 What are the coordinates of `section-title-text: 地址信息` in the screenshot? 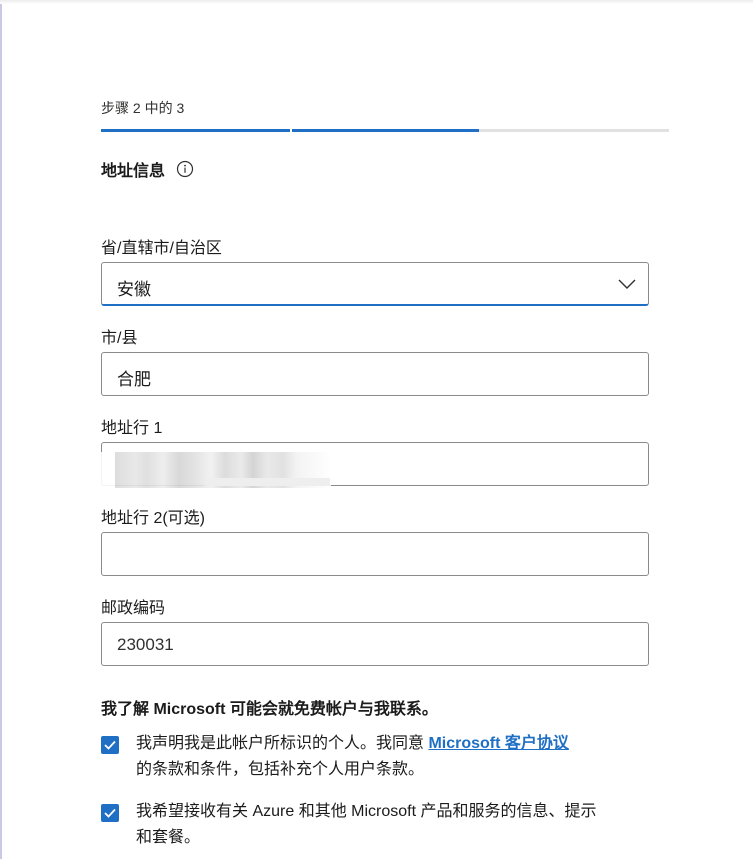 It's located at (133, 171).